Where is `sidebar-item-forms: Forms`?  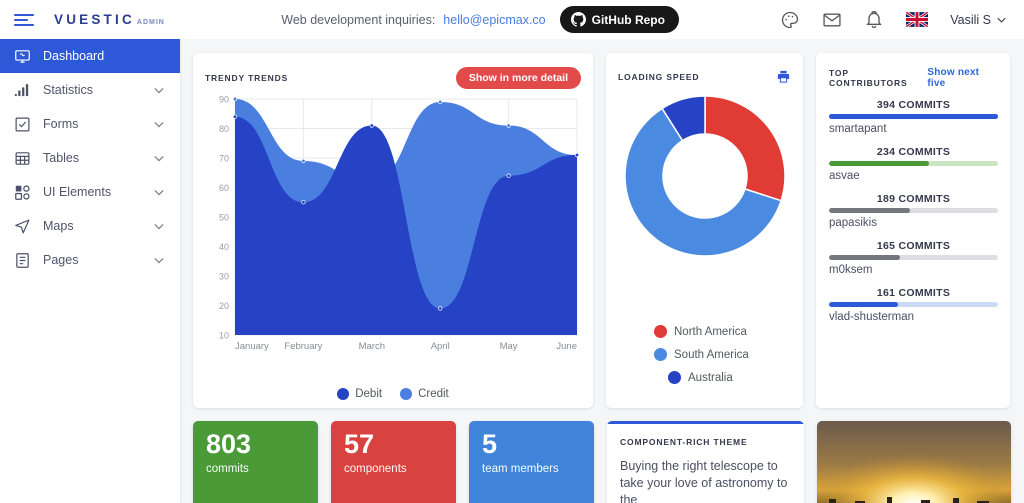 sidebar-item-forms: Forms is located at coordinates (90, 124).